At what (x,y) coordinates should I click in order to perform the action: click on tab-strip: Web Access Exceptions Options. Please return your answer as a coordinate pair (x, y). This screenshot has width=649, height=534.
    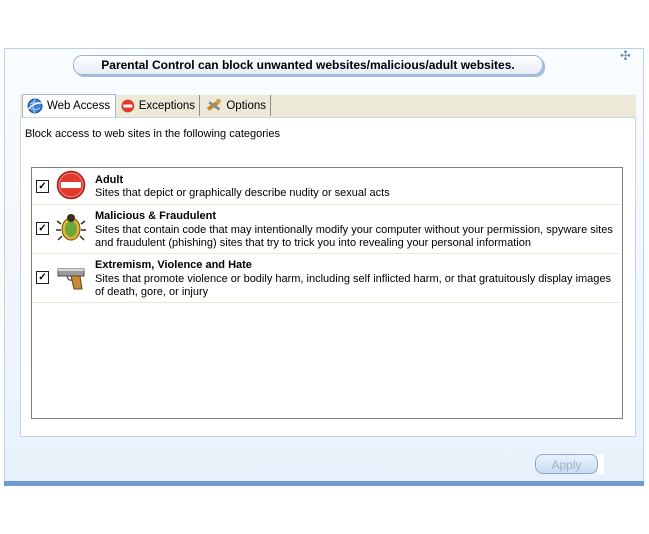
    Looking at the image, I should click on (328, 106).